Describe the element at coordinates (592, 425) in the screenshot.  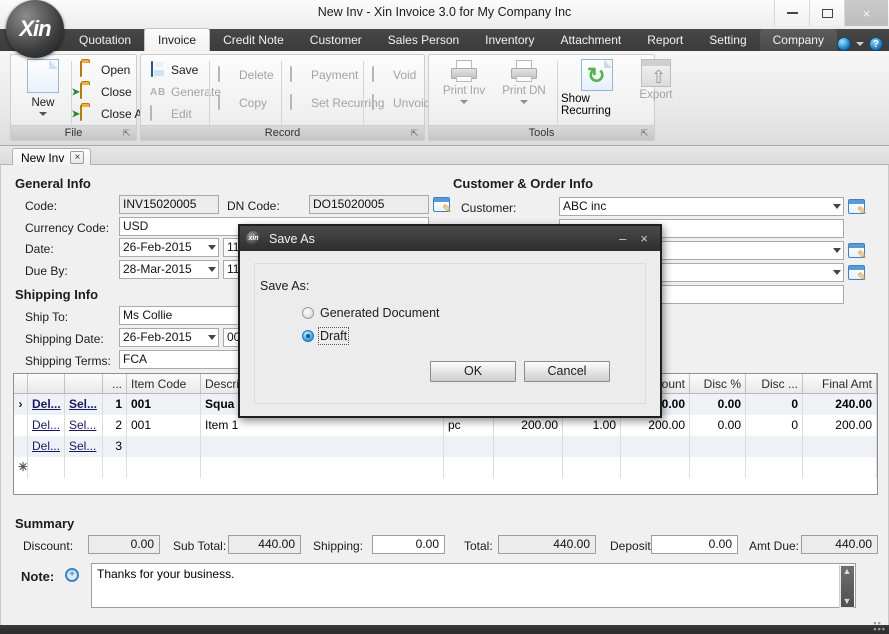
I see `row-qty: 1.00` at that location.